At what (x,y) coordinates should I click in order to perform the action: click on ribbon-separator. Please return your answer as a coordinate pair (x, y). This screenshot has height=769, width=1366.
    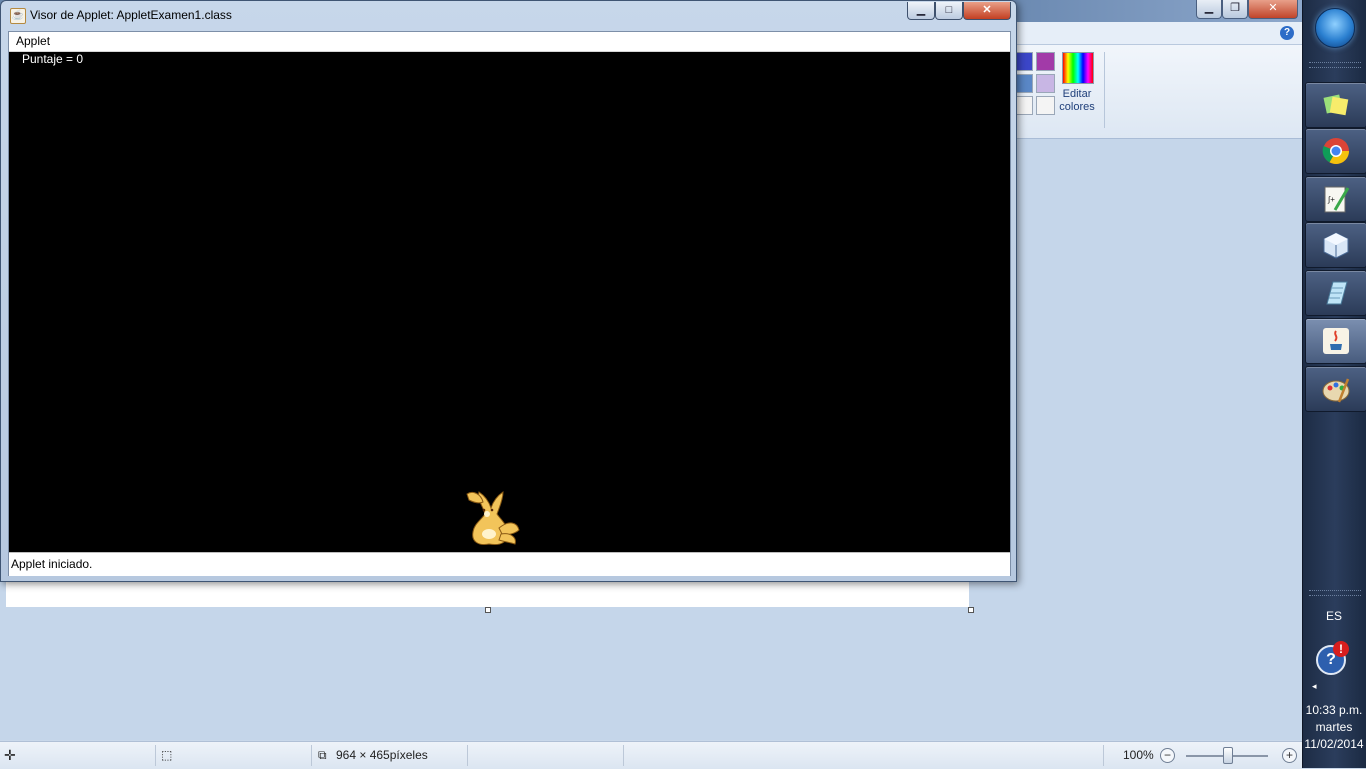
    Looking at the image, I should click on (1104, 90).